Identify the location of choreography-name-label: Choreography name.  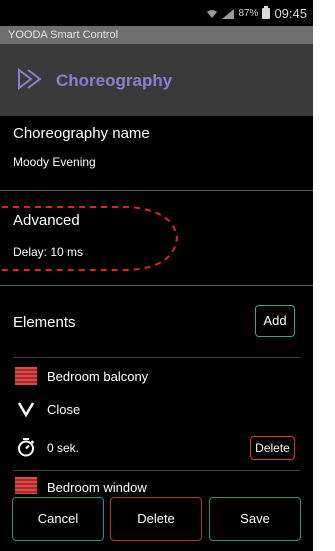
(81, 133).